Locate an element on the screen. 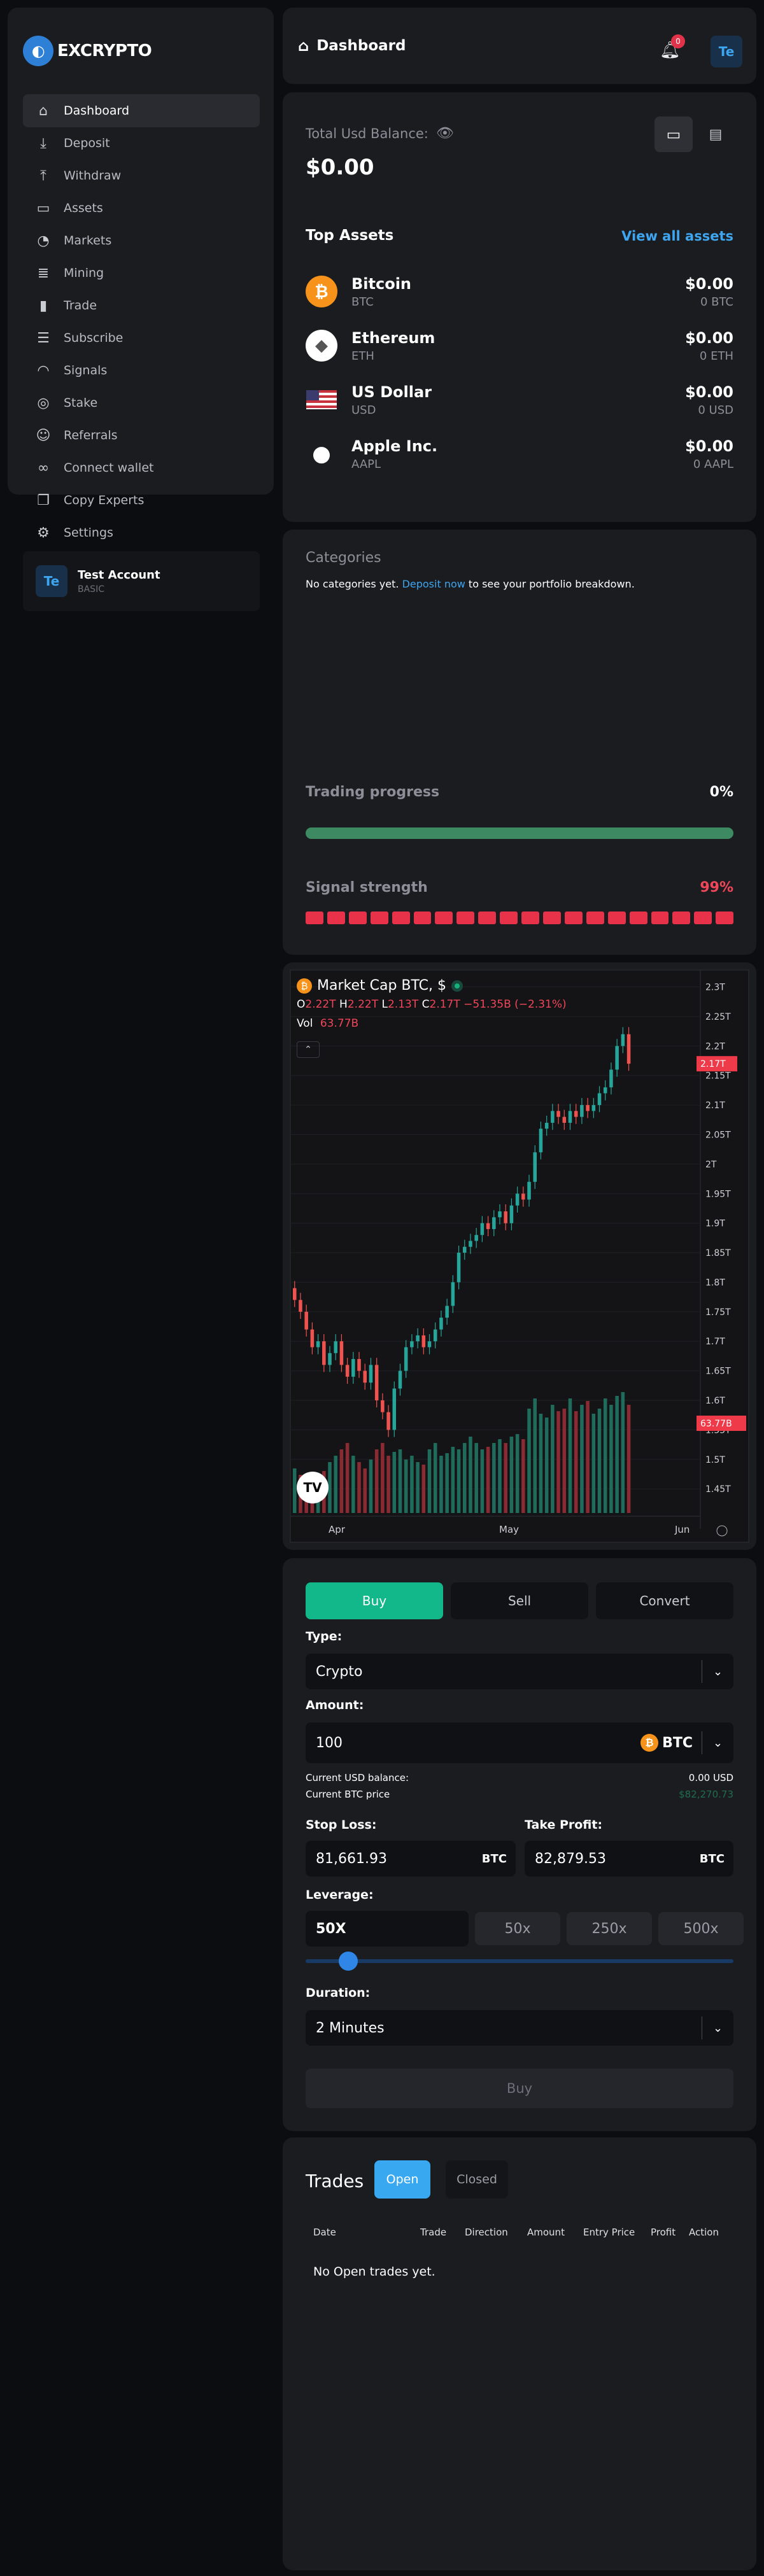 The width and height of the screenshot is (764, 2576). trades-tab-open: Open is located at coordinates (402, 2180).